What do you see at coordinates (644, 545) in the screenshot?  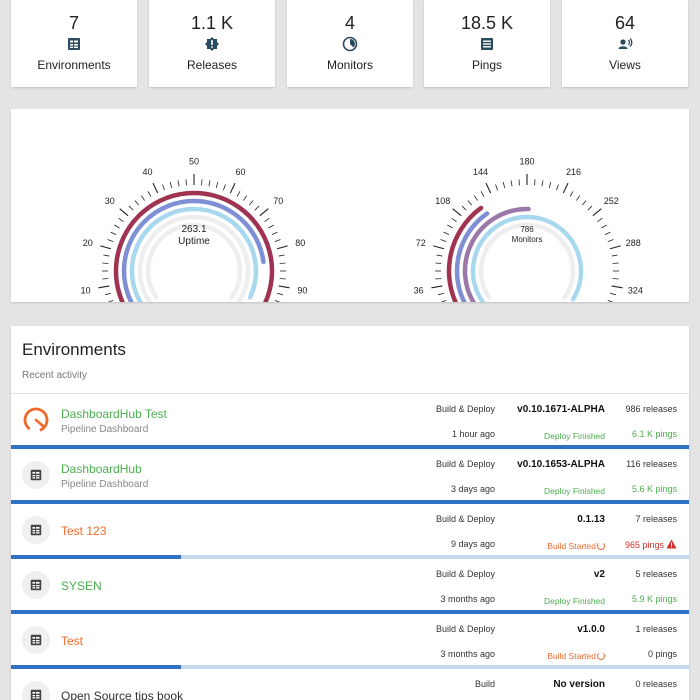 I see `ping-count-text: 965 pings` at bounding box center [644, 545].